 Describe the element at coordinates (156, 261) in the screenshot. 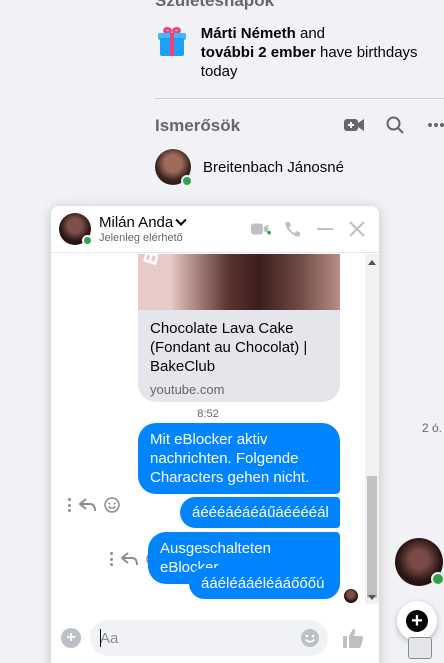

I see `image-logo-text: Bake` at that location.